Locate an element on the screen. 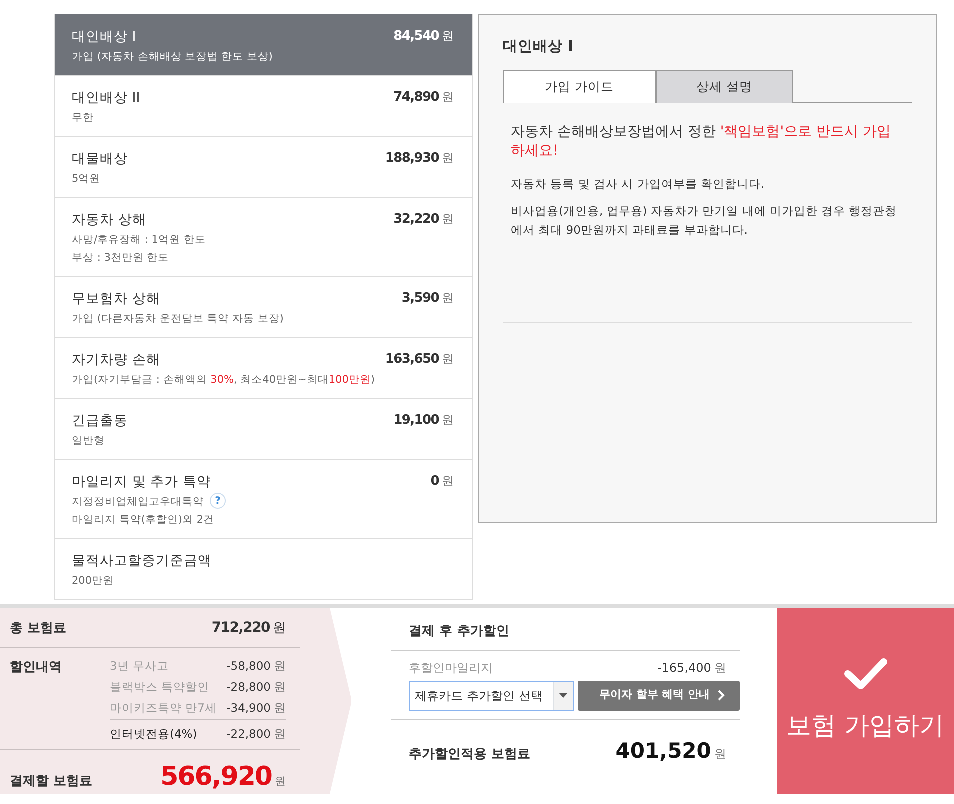 The width and height of the screenshot is (954, 804). discount-amount: -28,800 원 is located at coordinates (256, 687).